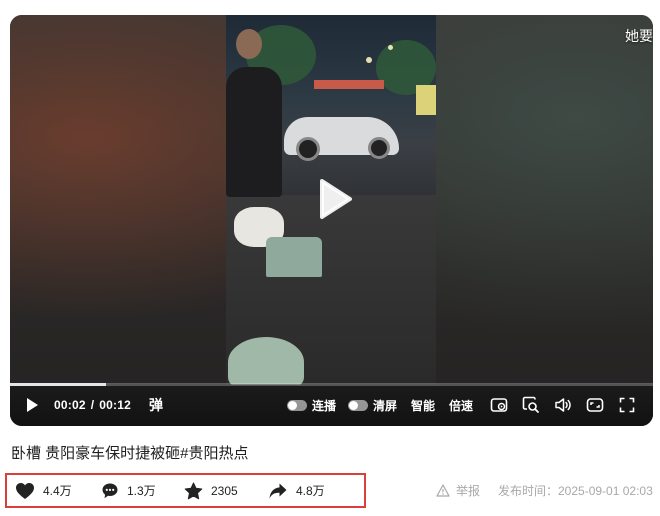 This screenshot has height=516, width=660. What do you see at coordinates (468, 491) in the screenshot?
I see `report-label: 举报` at bounding box center [468, 491].